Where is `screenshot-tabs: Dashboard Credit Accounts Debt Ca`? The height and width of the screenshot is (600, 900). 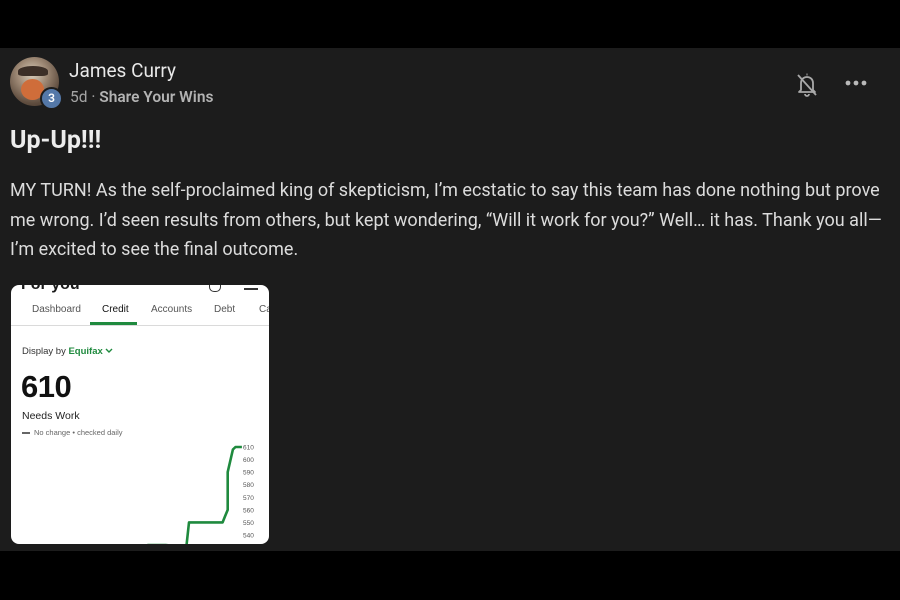
screenshot-tabs: Dashboard Credit Accounts Debt Ca is located at coordinates (140, 315).